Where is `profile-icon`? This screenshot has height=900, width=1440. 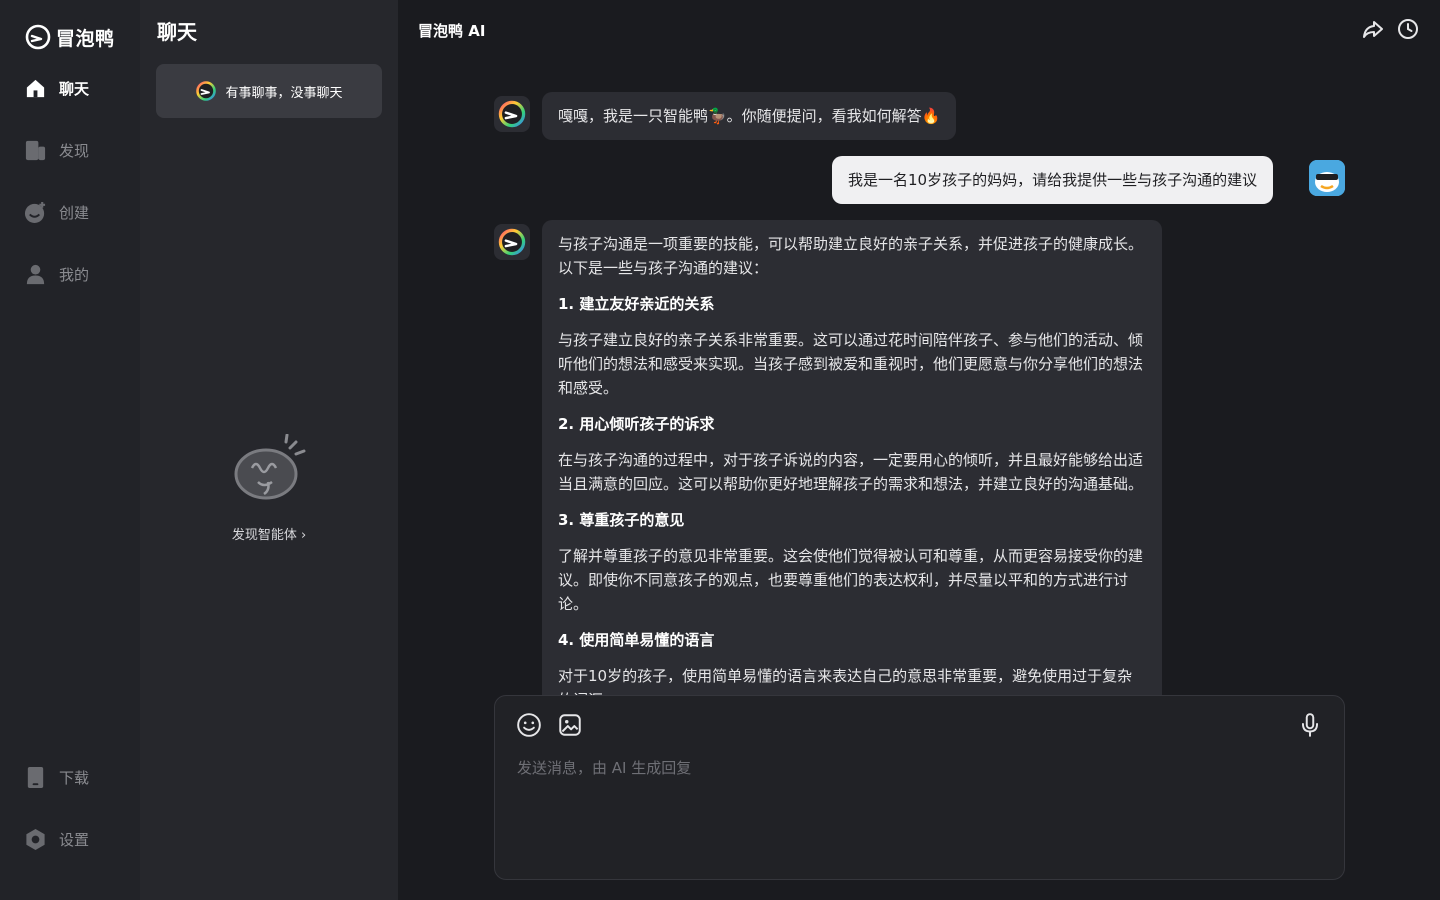
profile-icon is located at coordinates (35, 274).